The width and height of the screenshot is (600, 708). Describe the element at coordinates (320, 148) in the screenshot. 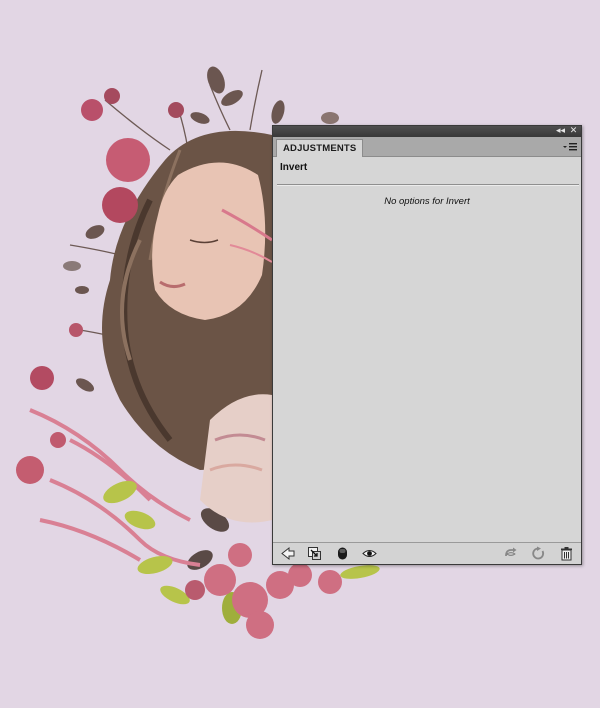

I see `tab-adjustments: ADJUSTMENTS` at that location.